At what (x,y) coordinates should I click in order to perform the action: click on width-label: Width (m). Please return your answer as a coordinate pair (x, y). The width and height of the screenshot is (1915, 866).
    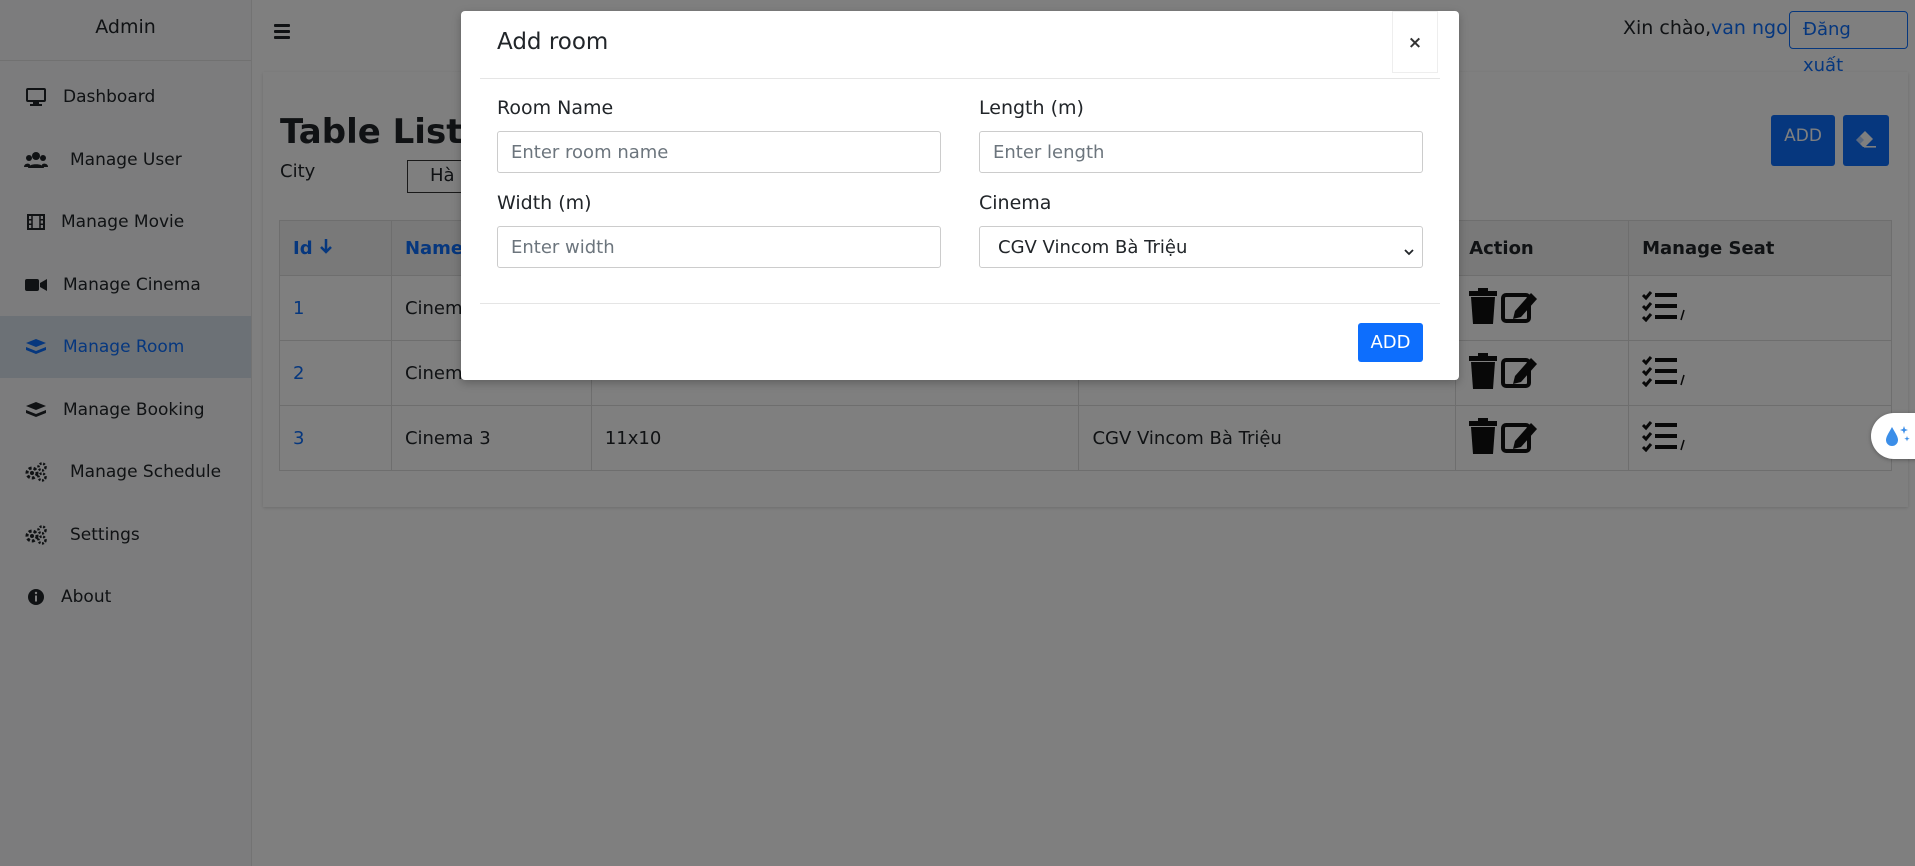
    Looking at the image, I should click on (544, 203).